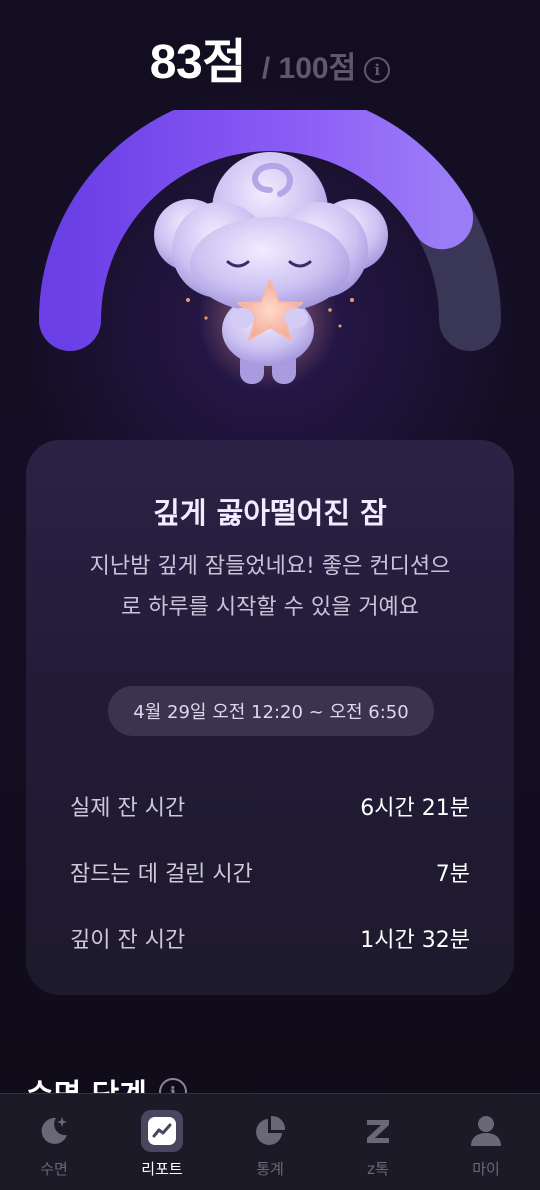 The height and width of the screenshot is (1190, 540). What do you see at coordinates (378, 1169) in the screenshot?
I see `nav-label: z톡` at bounding box center [378, 1169].